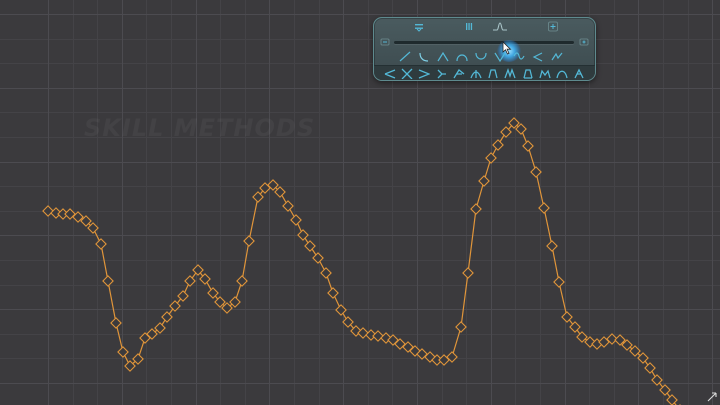 The width and height of the screenshot is (720, 405). I want to click on peak-icon, so click(557, 56).